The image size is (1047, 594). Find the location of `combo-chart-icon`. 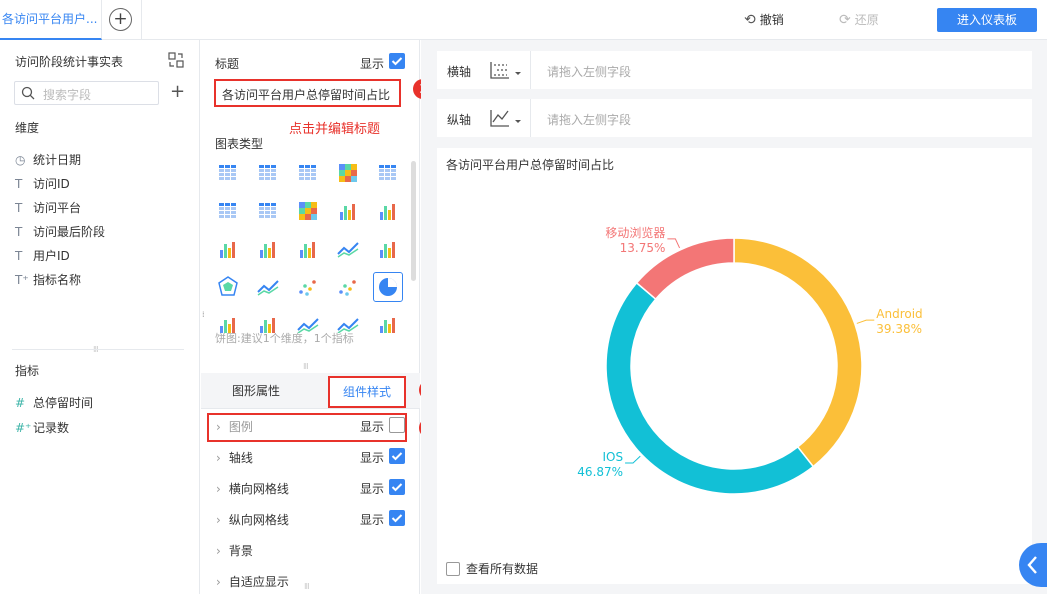

combo-chart-icon is located at coordinates (388, 249).